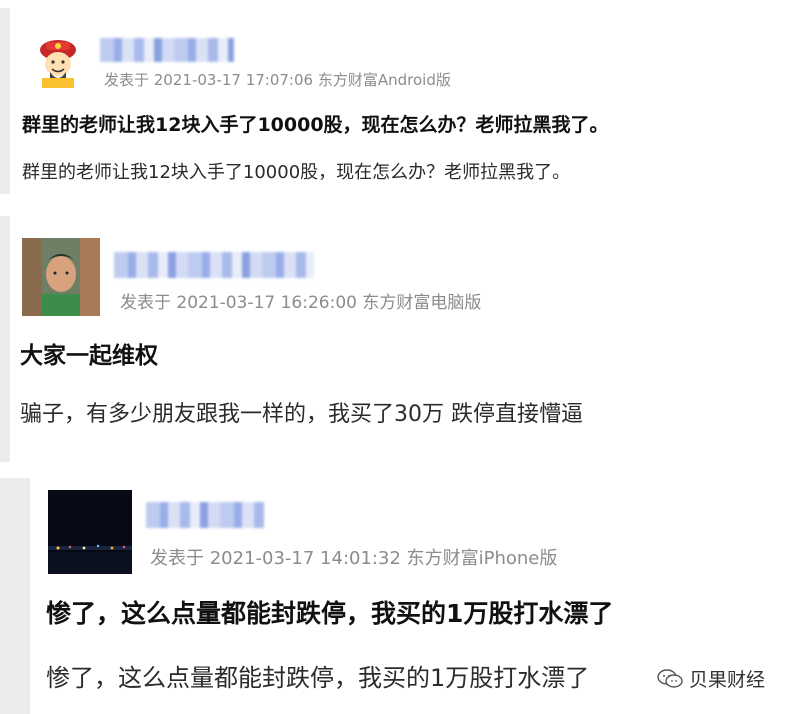 This screenshot has width=789, height=714. What do you see at coordinates (296, 172) in the screenshot?
I see `post-body: 群里的老师让我12块入手了10000股，现在怎么办？老师拉黑我了。` at bounding box center [296, 172].